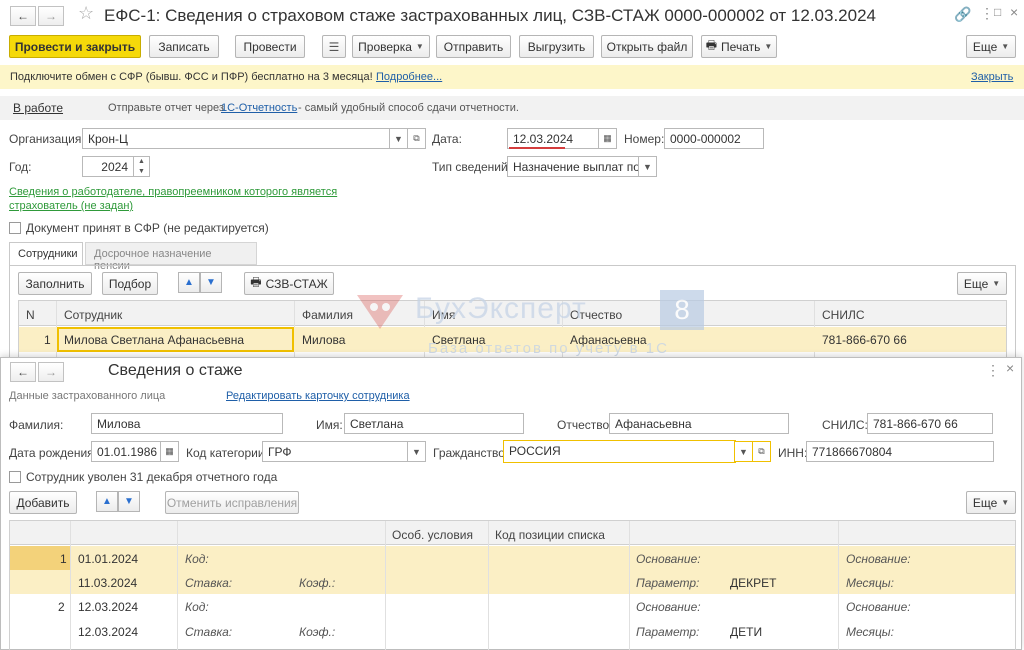 Image resolution: width=1024 pixels, height=650 pixels. Describe the element at coordinates (447, 139) in the screenshot. I see `date-label: Дата:` at that location.